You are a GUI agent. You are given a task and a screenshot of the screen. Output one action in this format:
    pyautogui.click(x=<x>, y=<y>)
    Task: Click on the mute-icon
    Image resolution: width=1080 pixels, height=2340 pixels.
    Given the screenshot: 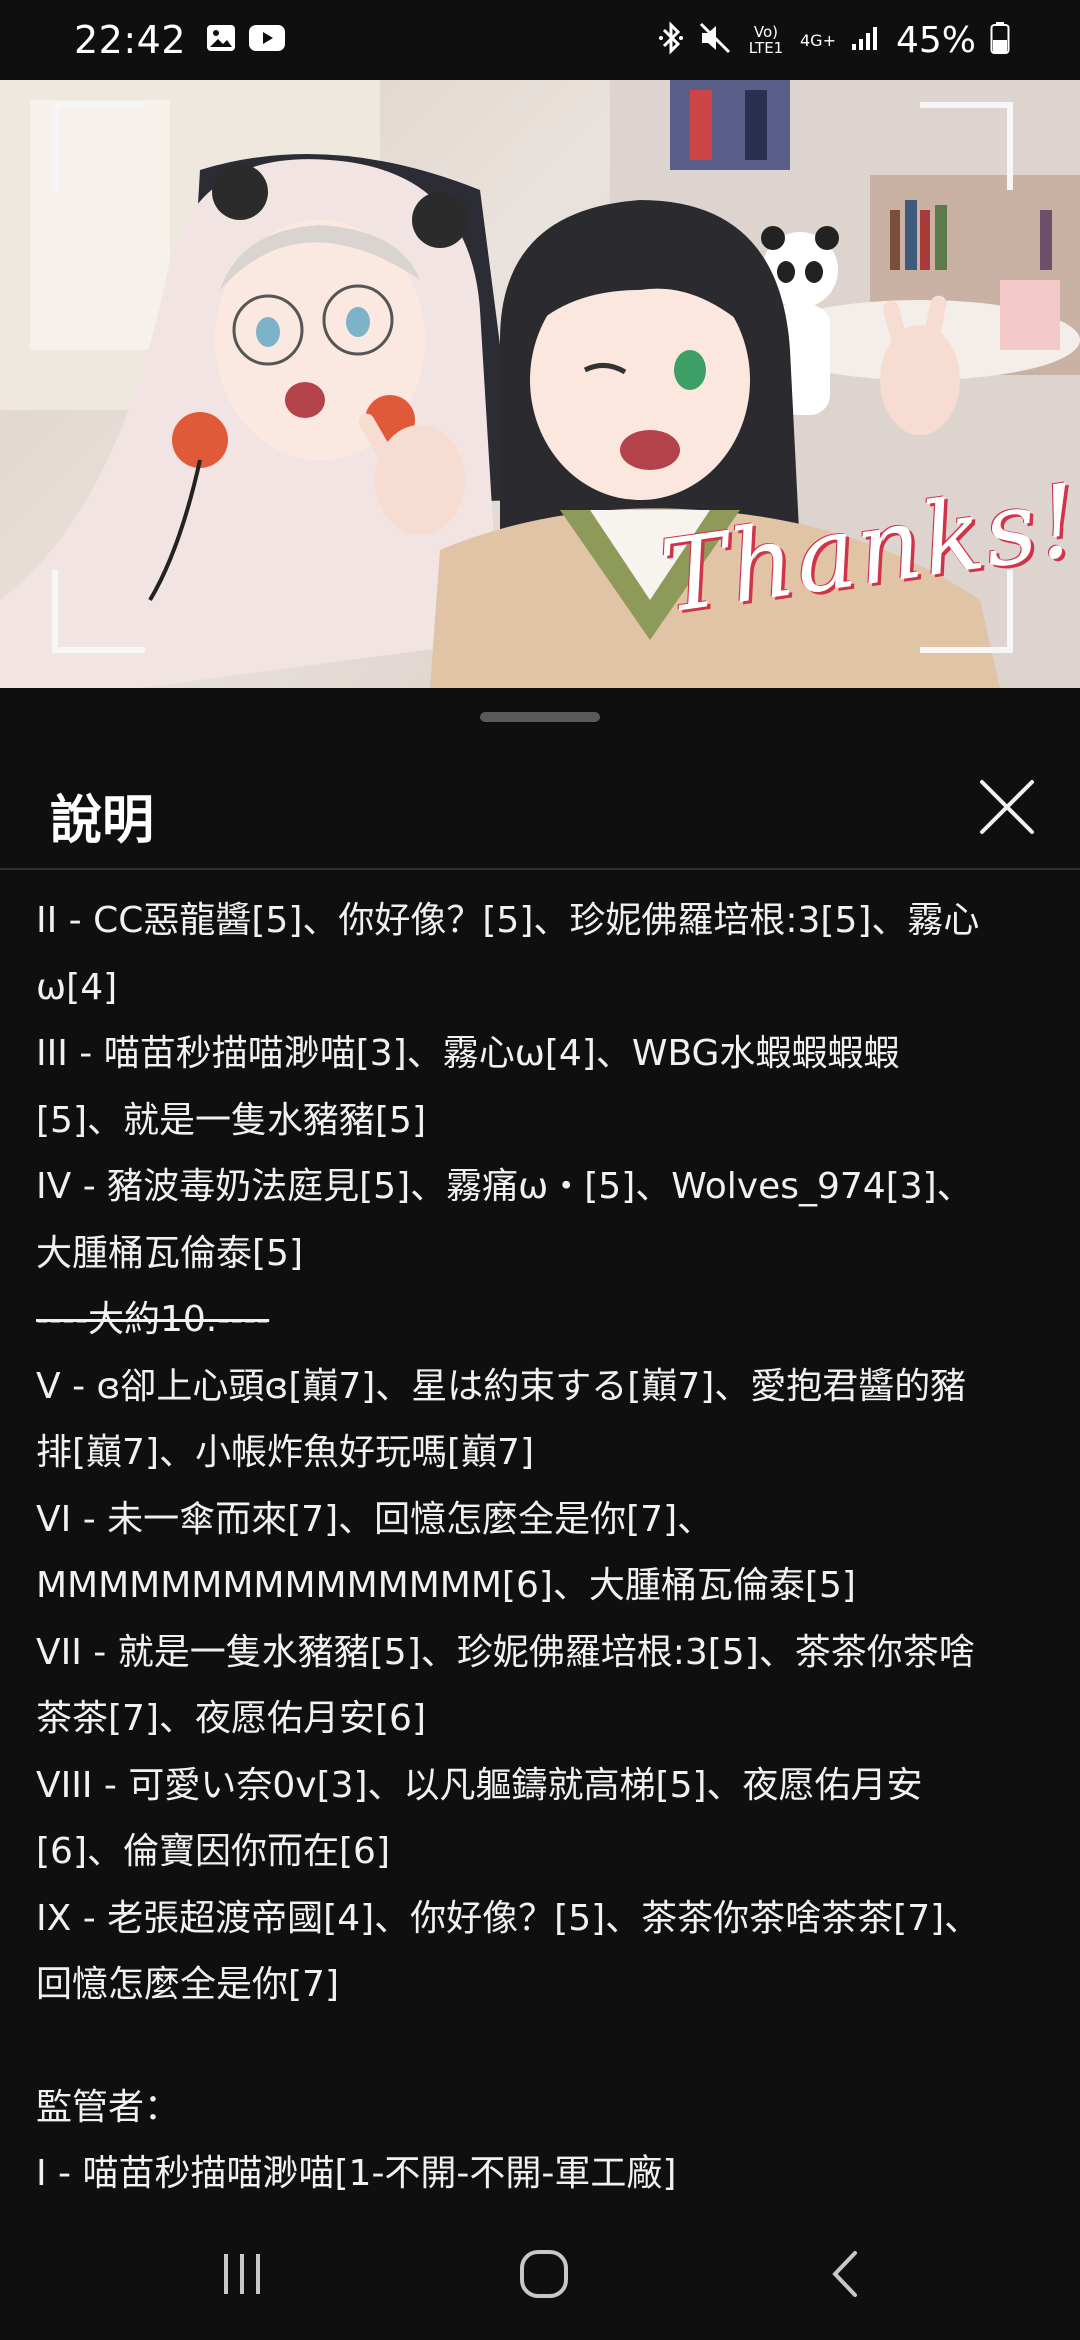 What is the action you would take?
    pyautogui.click(x=715, y=40)
    